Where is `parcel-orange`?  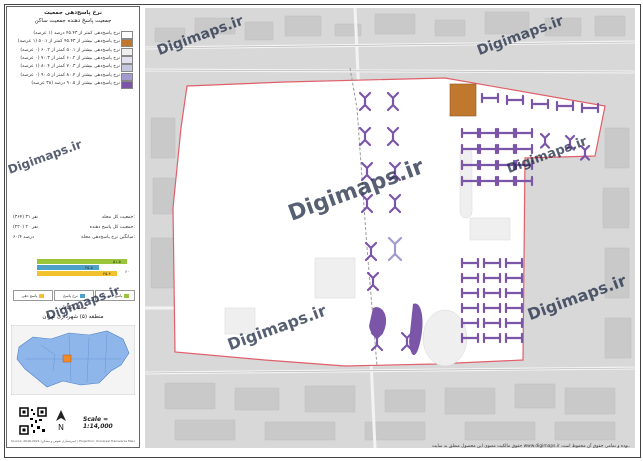
parcel-orange is located at coordinates (463, 100).